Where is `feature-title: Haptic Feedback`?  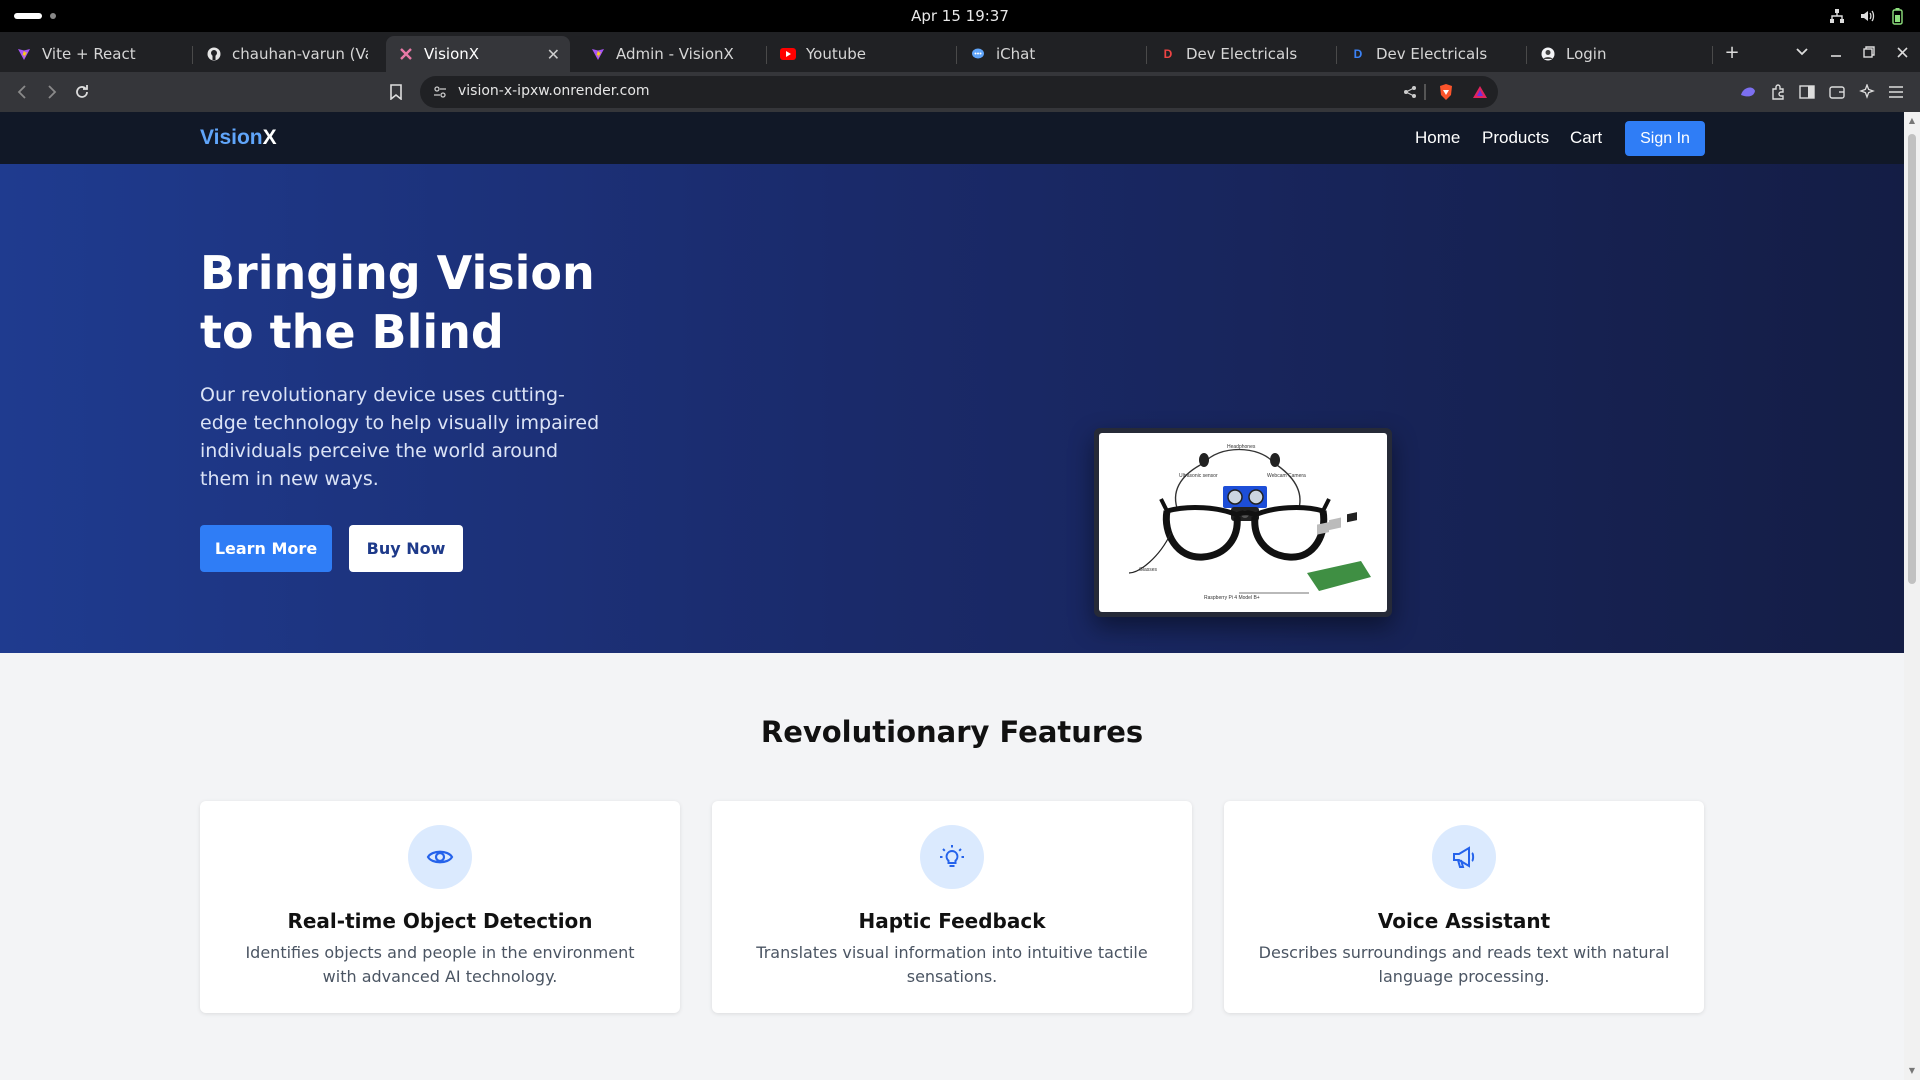
feature-title: Haptic Feedback is located at coordinates (952, 921).